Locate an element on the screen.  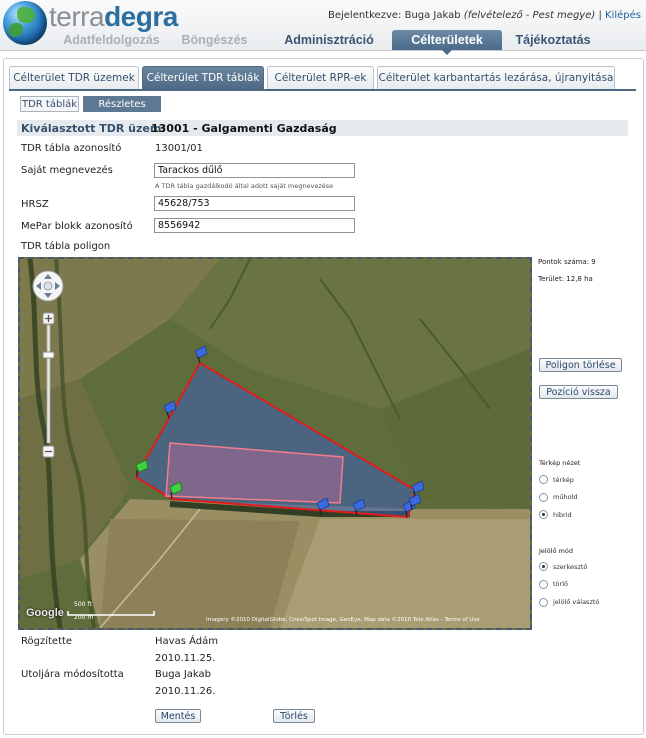
selected-farm-value: 13001 - Galgamenti Gazdaság is located at coordinates (244, 128).